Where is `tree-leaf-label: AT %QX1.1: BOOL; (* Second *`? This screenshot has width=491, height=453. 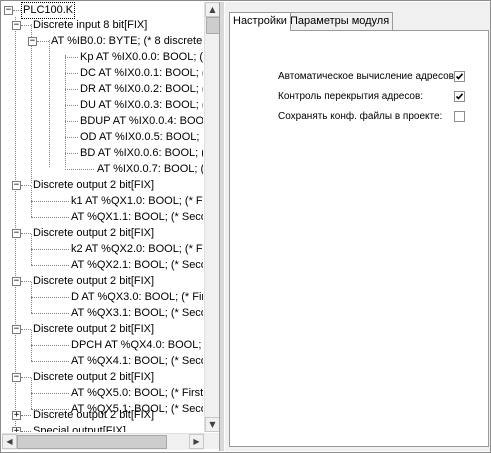
tree-leaf-label: AT %QX1.1: BOOL; (* Second * is located at coordinates (136, 217).